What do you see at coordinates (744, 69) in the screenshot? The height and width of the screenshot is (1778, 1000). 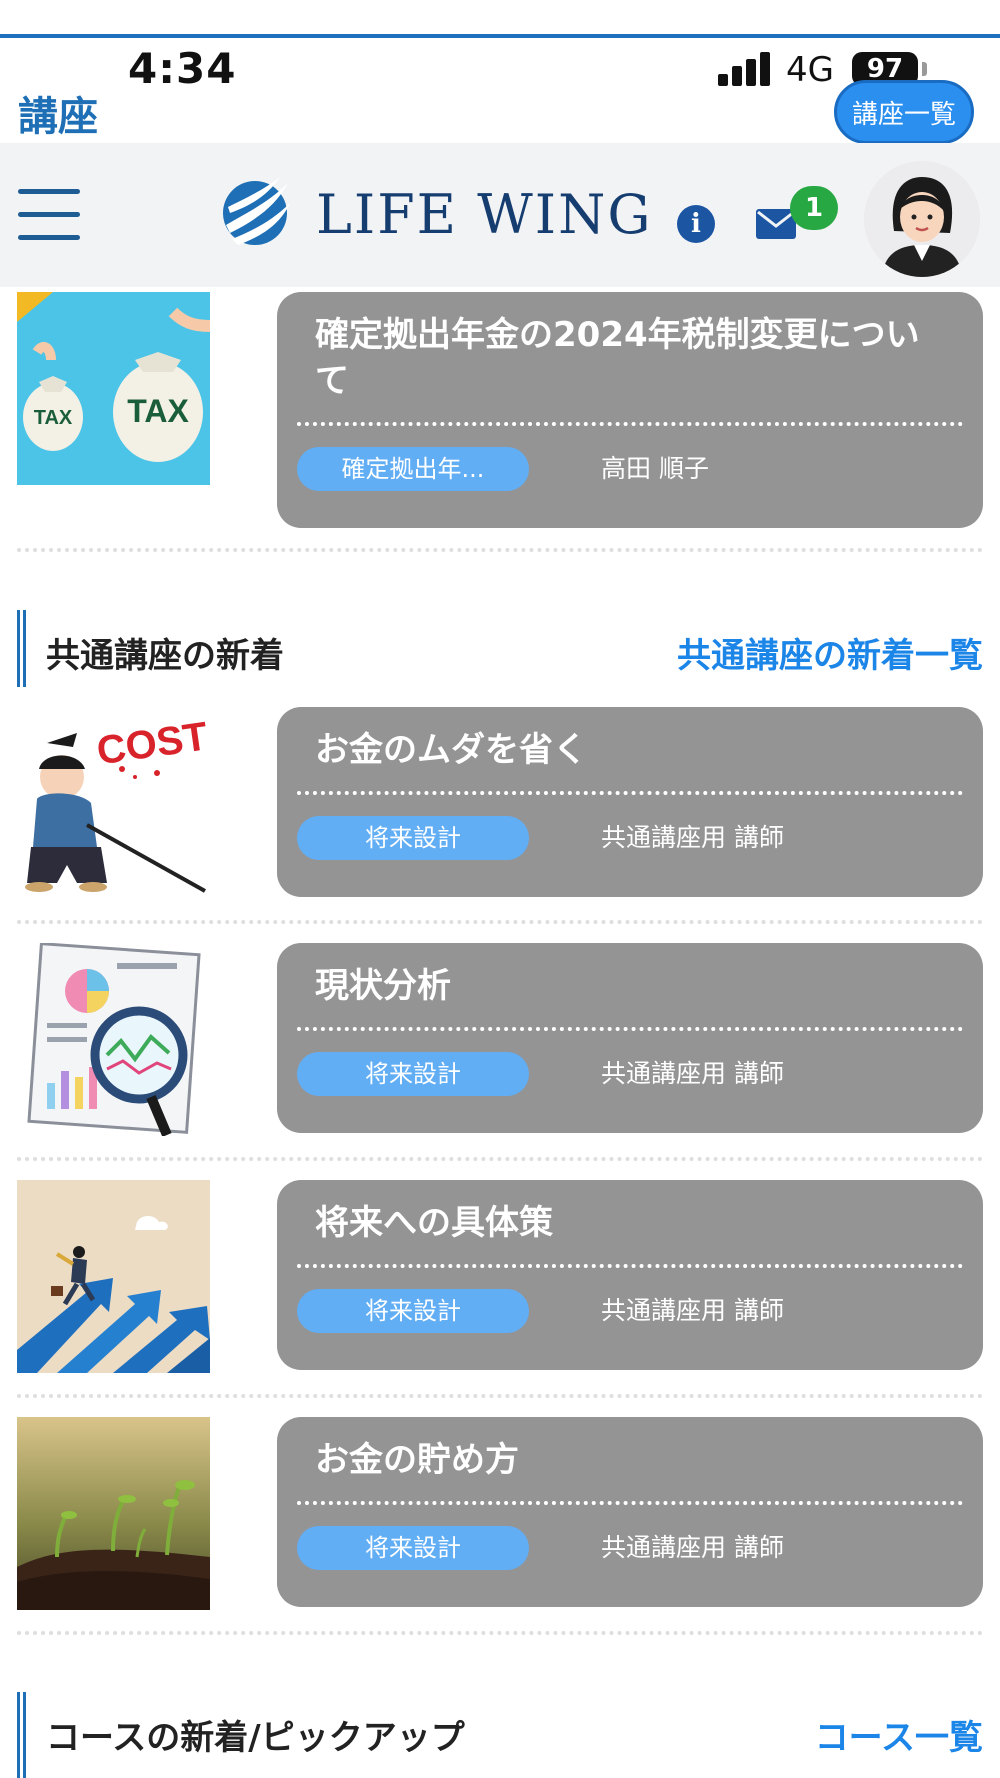 I see `signal-icon` at bounding box center [744, 69].